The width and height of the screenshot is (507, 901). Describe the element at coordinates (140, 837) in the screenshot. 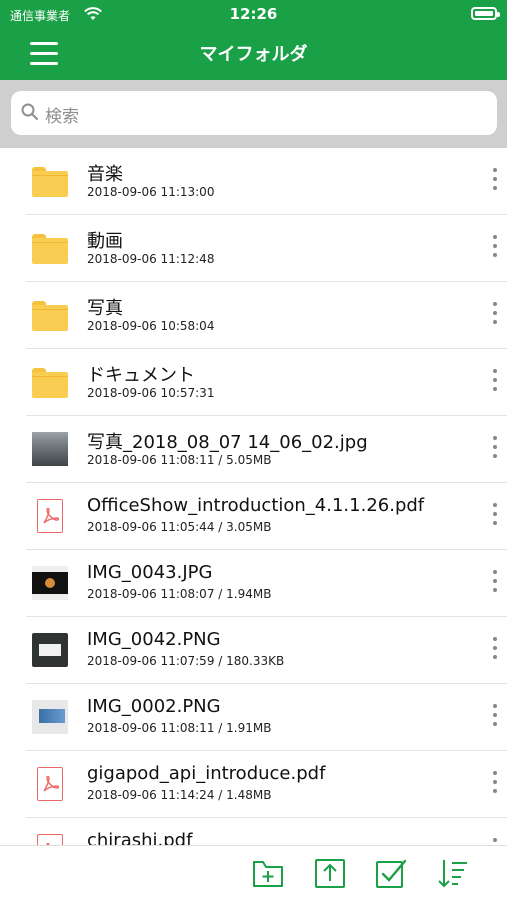

I see `item-name: chirashi.pdf` at that location.